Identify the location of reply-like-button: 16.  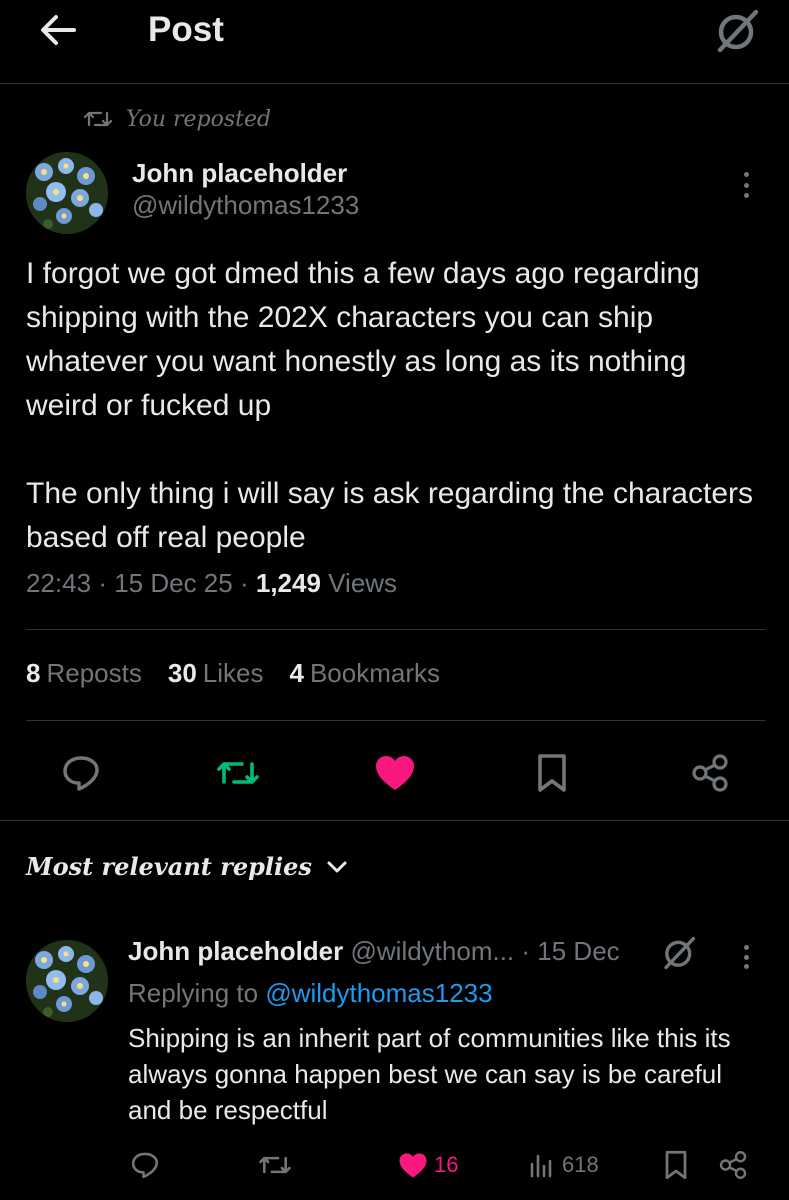
(428, 1165).